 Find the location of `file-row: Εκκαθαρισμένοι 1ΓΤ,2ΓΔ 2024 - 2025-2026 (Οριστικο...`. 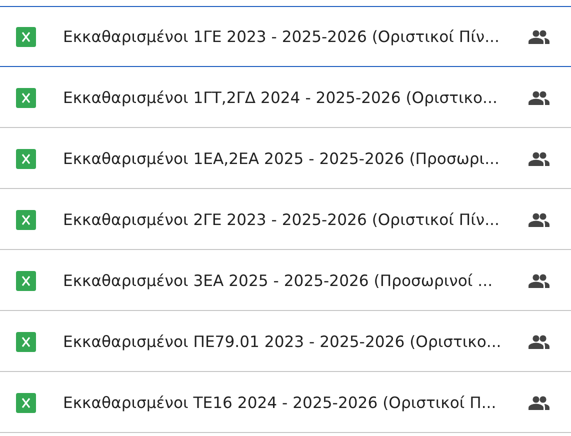

file-row: Εκκαθαρισμένοι 1ΓΤ,2ΓΔ 2024 - 2025-2026 (Οριστικο... is located at coordinates (285, 97).